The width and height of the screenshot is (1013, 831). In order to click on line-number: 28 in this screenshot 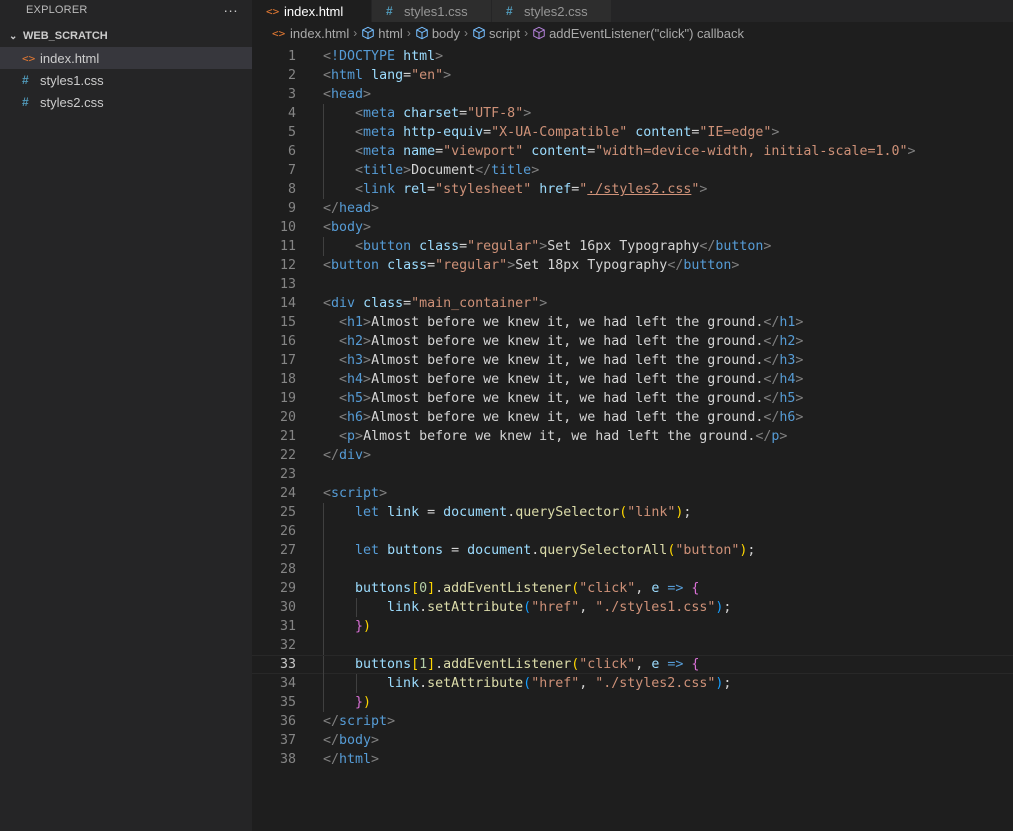, I will do `click(287, 569)`.